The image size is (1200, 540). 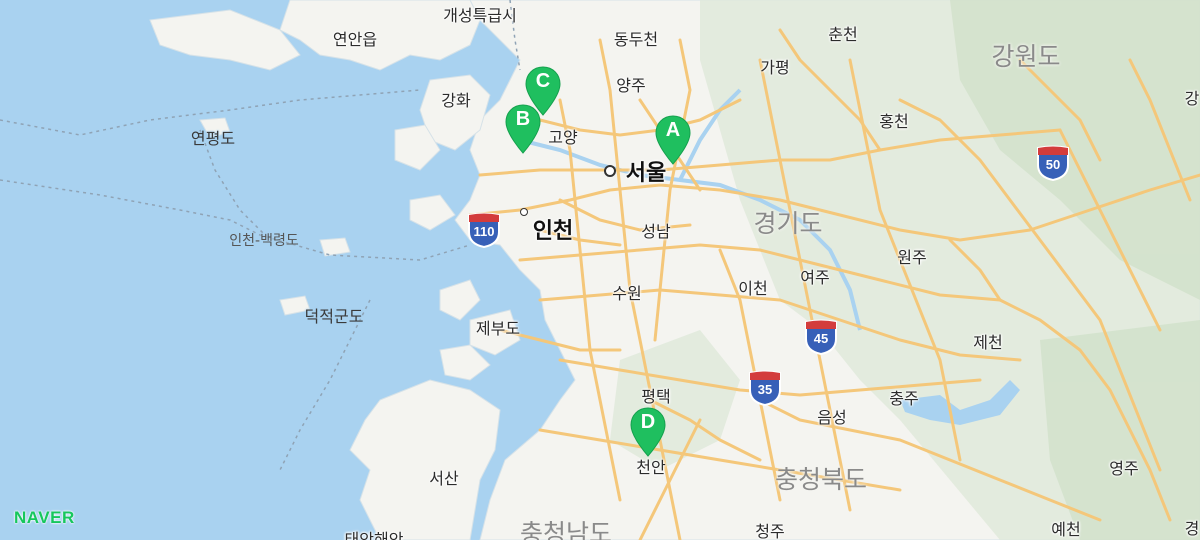 What do you see at coordinates (1192, 98) in the screenshot?
I see `label-gang-edge: 강` at bounding box center [1192, 98].